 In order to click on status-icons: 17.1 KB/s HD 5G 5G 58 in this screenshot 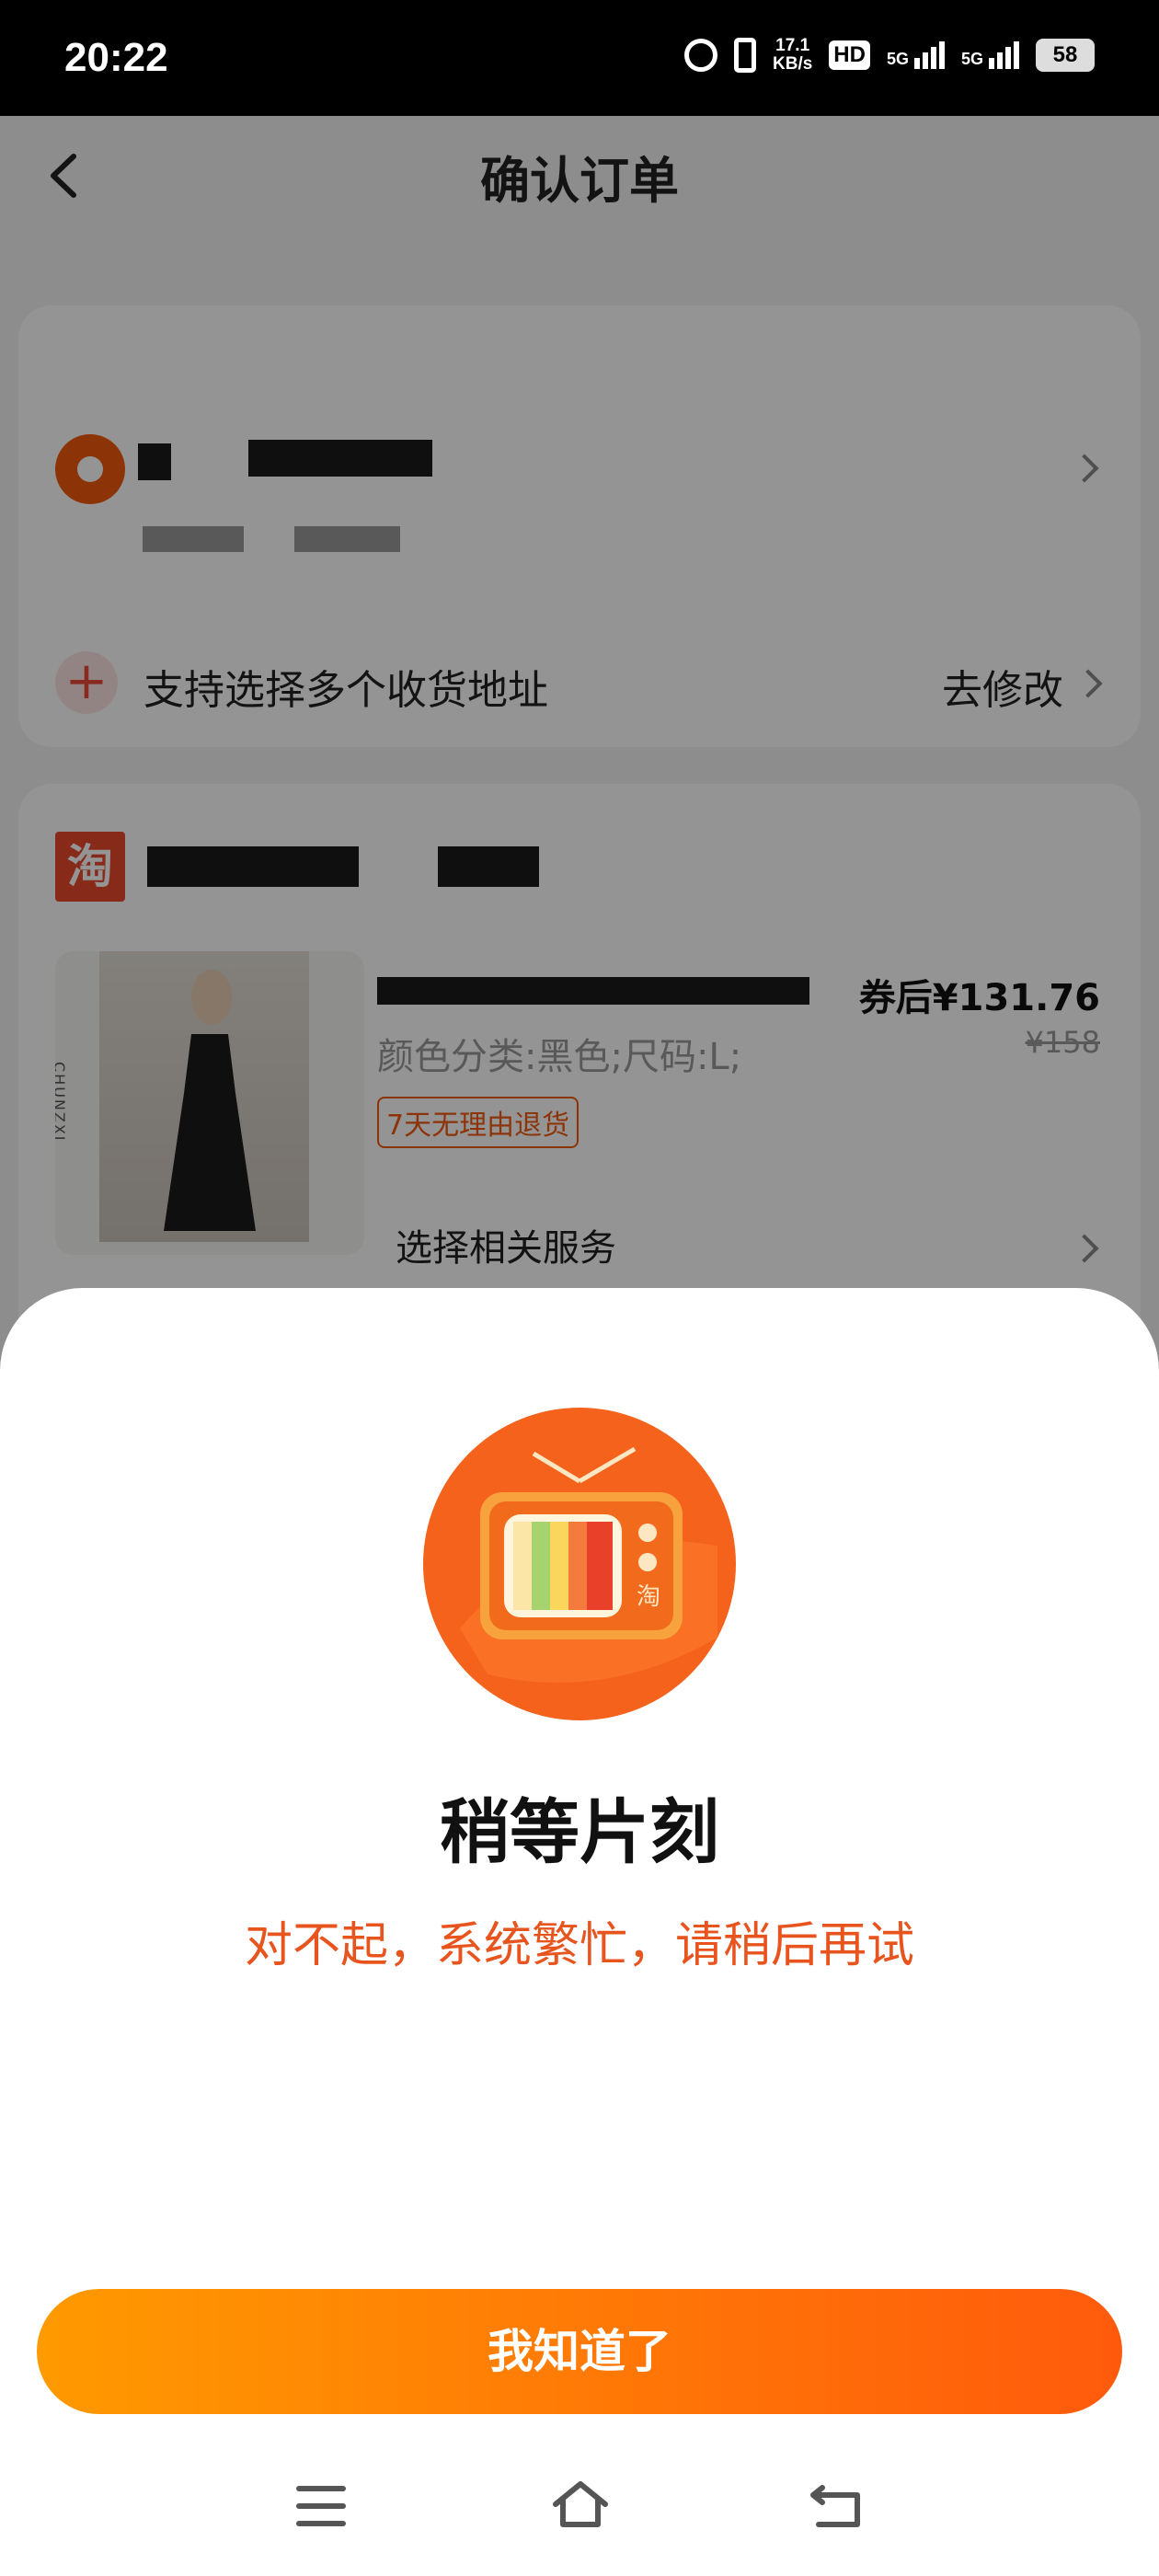, I will do `click(889, 55)`.